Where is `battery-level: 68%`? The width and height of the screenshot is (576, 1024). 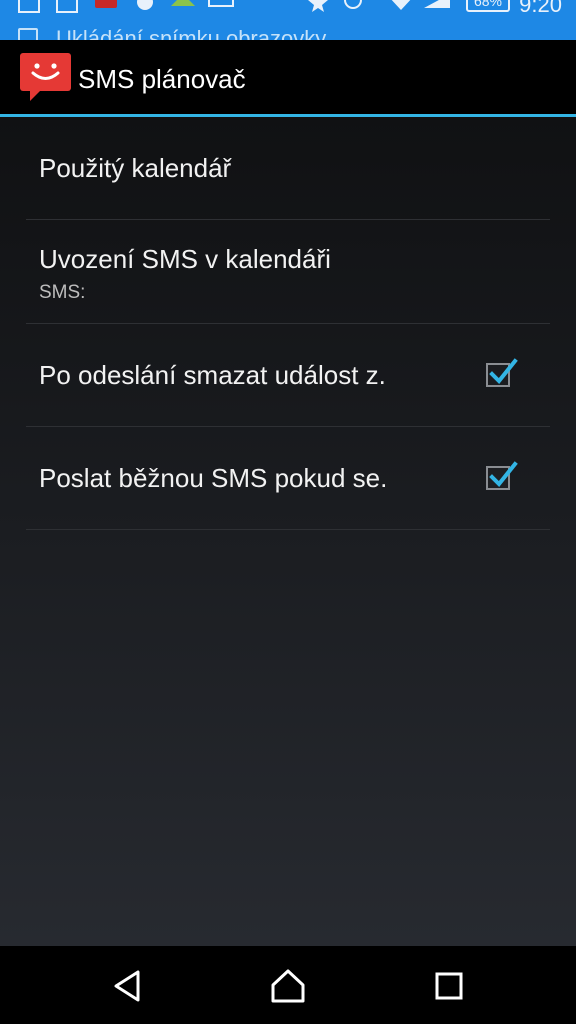 battery-level: 68% is located at coordinates (488, 4).